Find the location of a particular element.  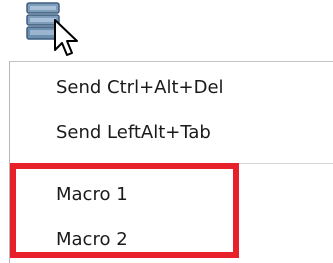

menu-separator is located at coordinates (171, 163).